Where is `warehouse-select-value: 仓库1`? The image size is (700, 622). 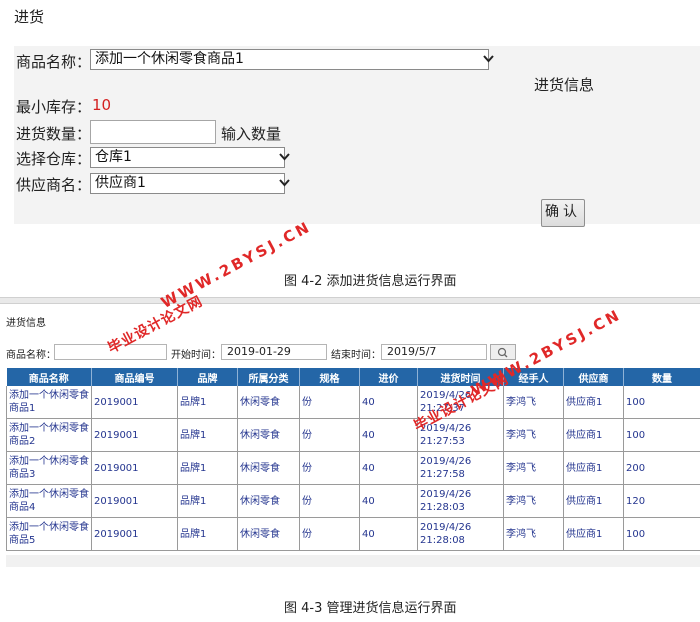
warehouse-select-value: 仓库1 is located at coordinates (113, 157).